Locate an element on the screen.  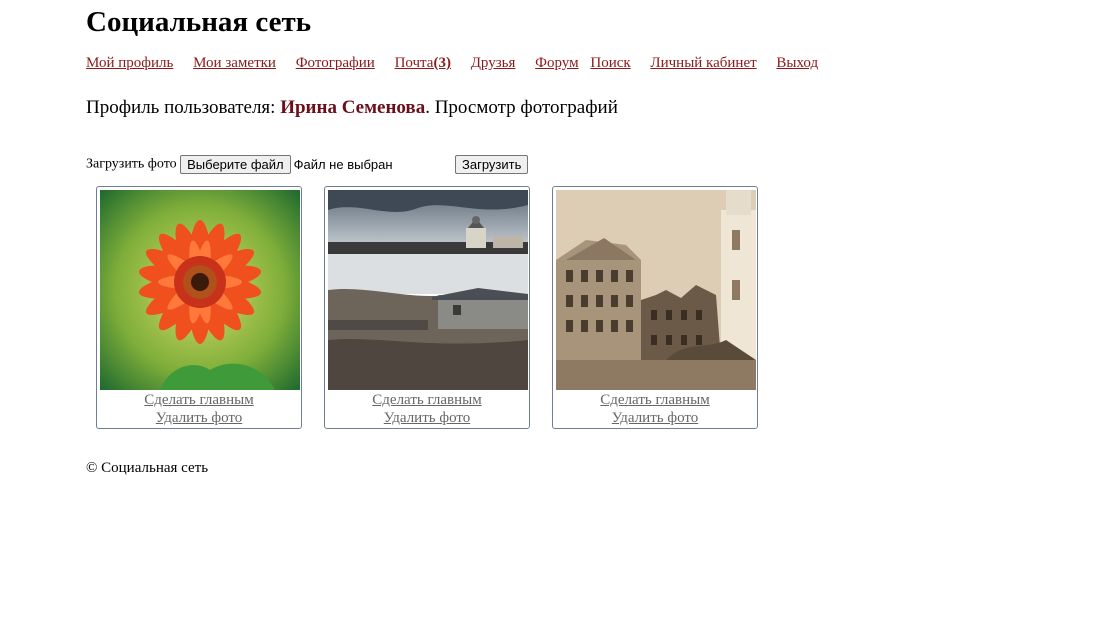
nav-mail: Почта(3) is located at coordinates (423, 63).